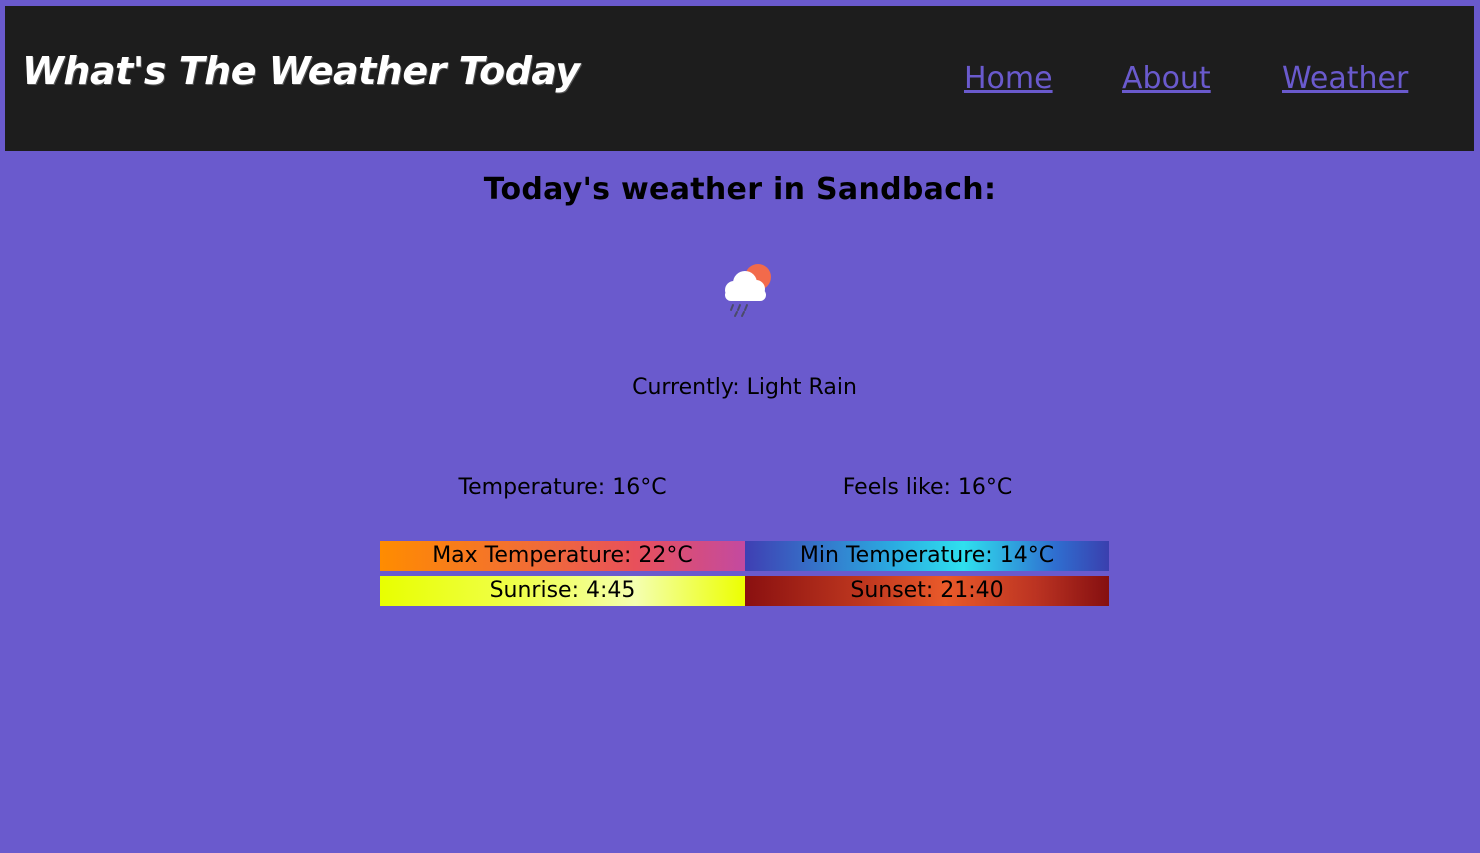 The width and height of the screenshot is (1480, 853). What do you see at coordinates (1166, 78) in the screenshot?
I see `nav-about-link: About` at bounding box center [1166, 78].